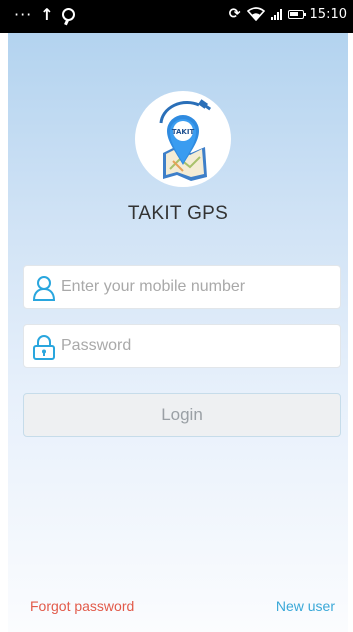 The image size is (353, 632). Describe the element at coordinates (23, 14) in the screenshot. I see `more-notifications-icon: ···` at that location.